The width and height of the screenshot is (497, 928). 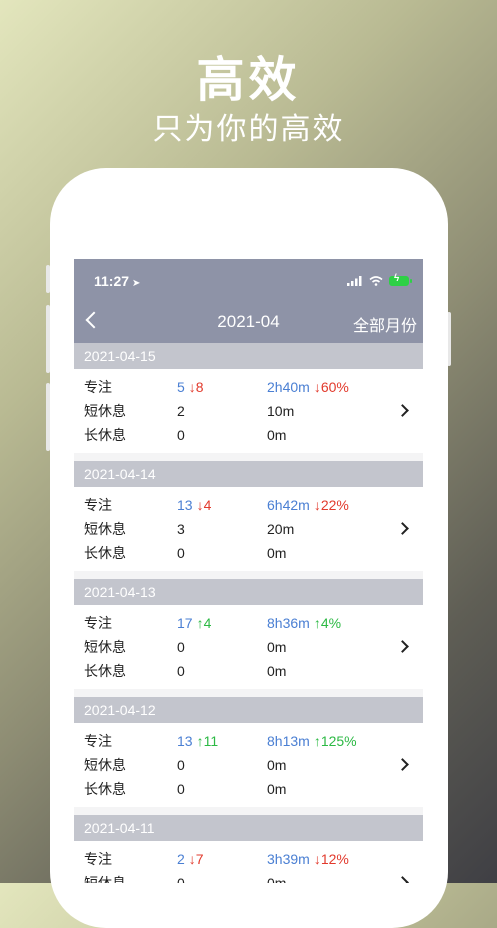 What do you see at coordinates (280, 529) in the screenshot?
I see `short-break-row-duration: 20m` at bounding box center [280, 529].